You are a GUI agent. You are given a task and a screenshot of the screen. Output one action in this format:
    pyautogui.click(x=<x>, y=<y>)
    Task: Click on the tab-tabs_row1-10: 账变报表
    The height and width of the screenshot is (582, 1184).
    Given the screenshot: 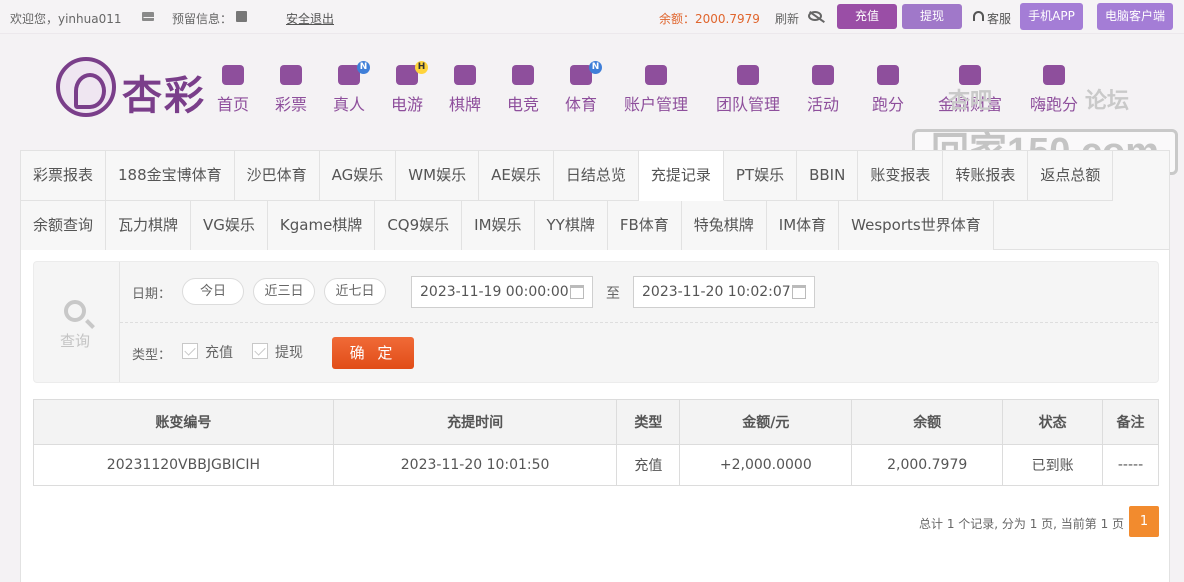 What is the action you would take?
    pyautogui.click(x=901, y=176)
    